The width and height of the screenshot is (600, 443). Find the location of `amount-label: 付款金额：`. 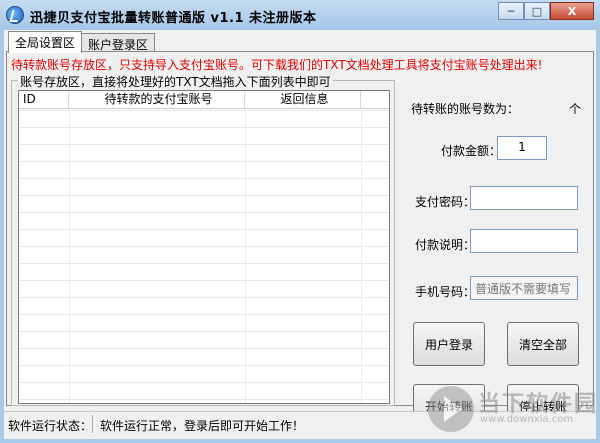

amount-label: 付款金额： is located at coordinates (471, 151).